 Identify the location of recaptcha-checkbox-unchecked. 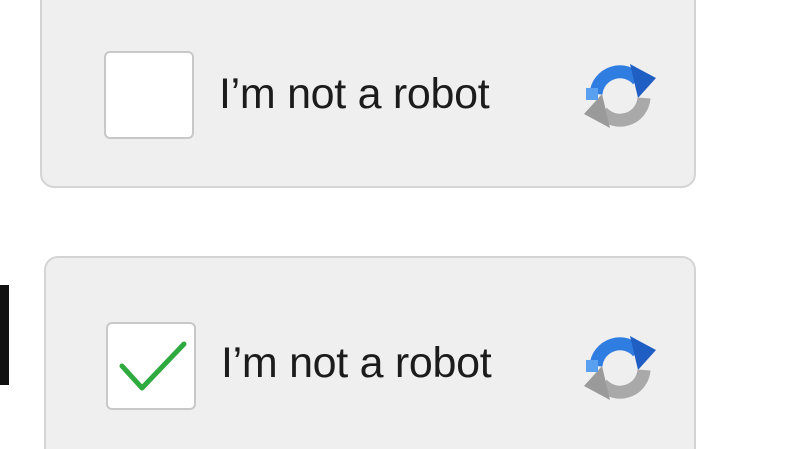
(149, 95).